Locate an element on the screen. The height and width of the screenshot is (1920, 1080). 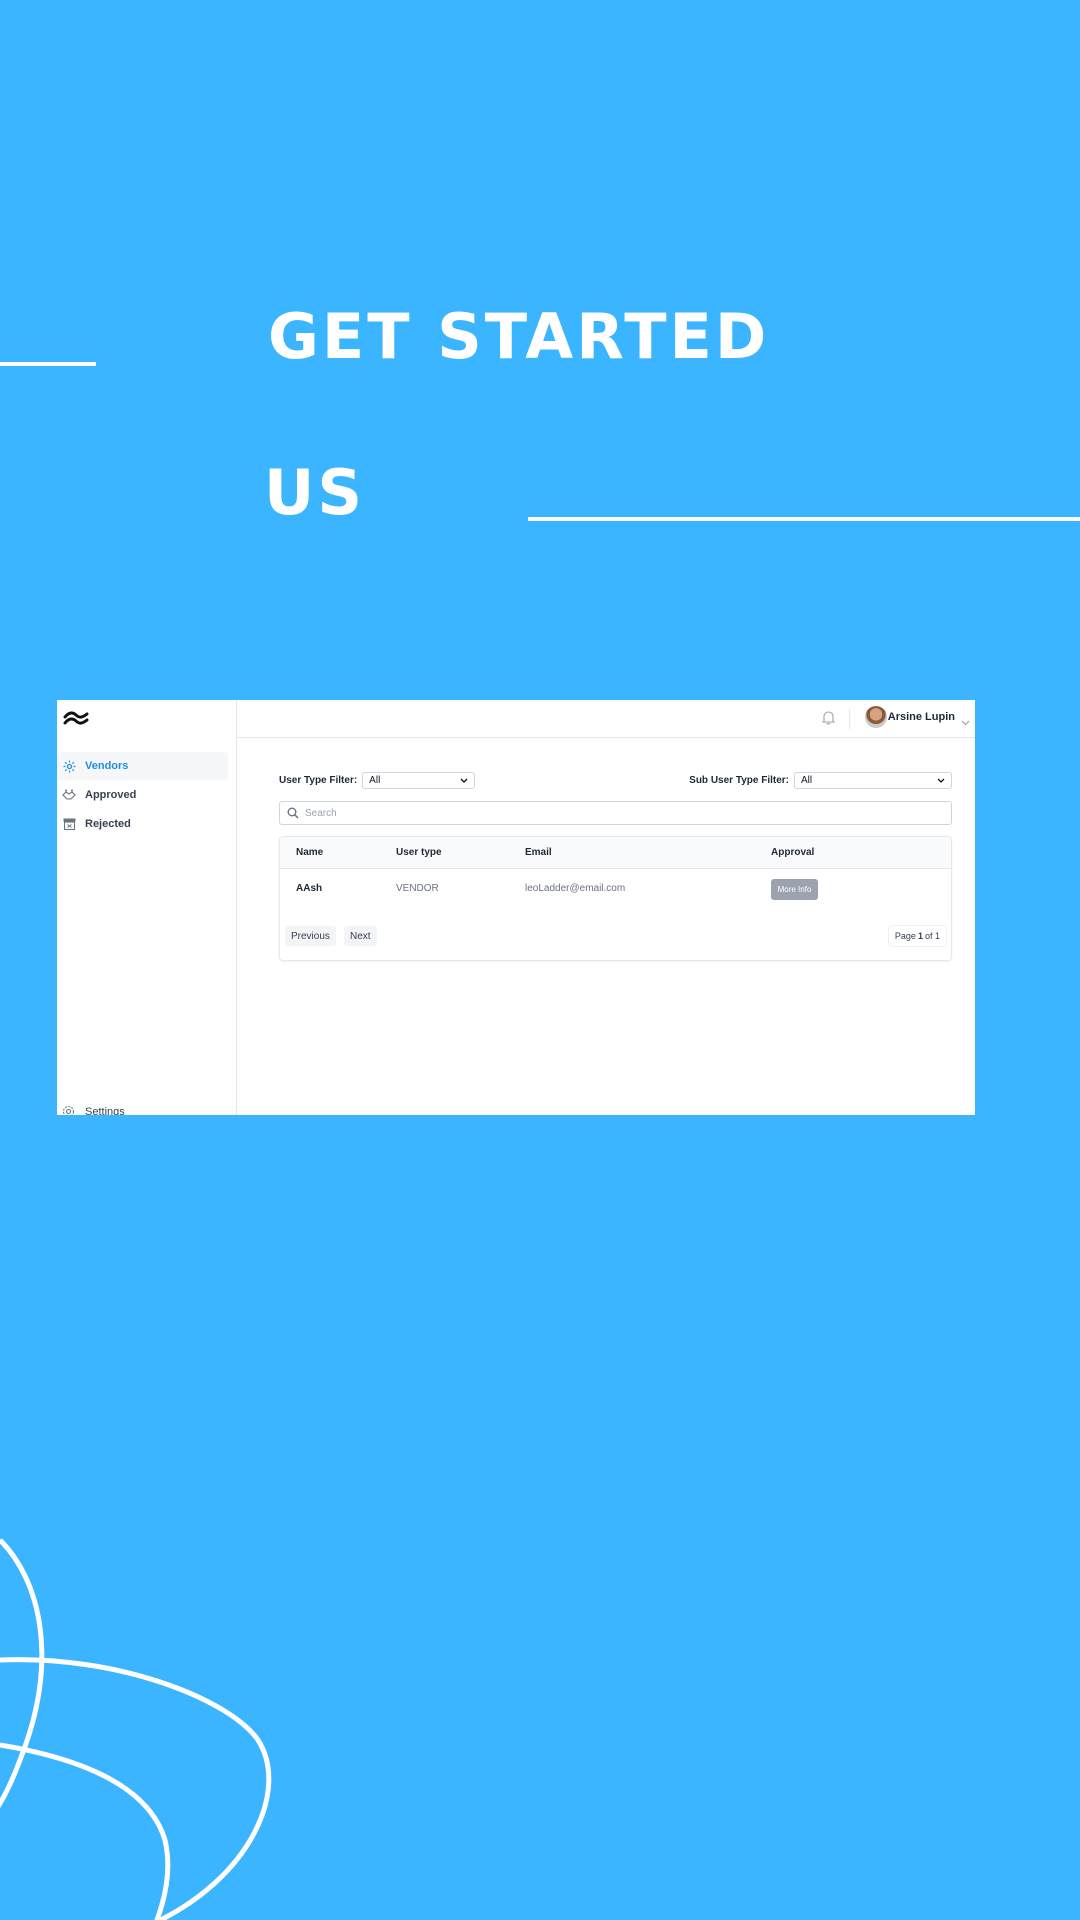
page-prefix: Page is located at coordinates (905, 936).